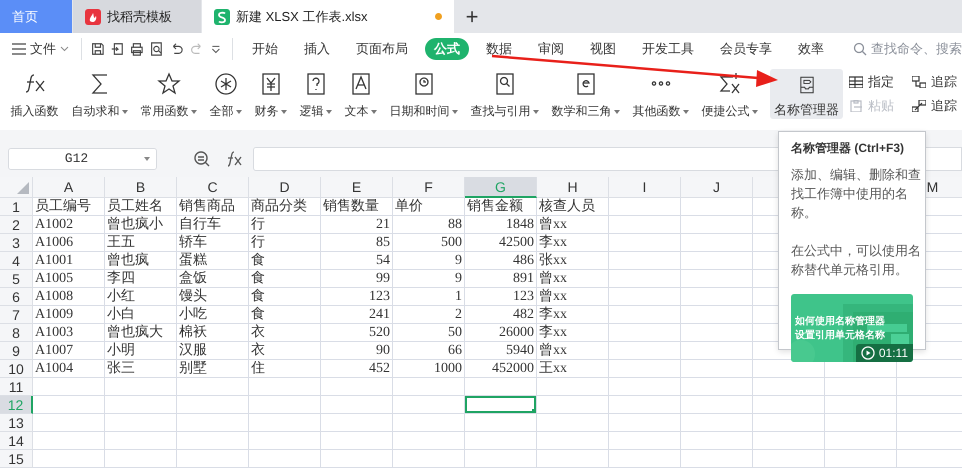  What do you see at coordinates (729, 94) in the screenshot?
I see `ribbon-button: 便捷公式` at bounding box center [729, 94].